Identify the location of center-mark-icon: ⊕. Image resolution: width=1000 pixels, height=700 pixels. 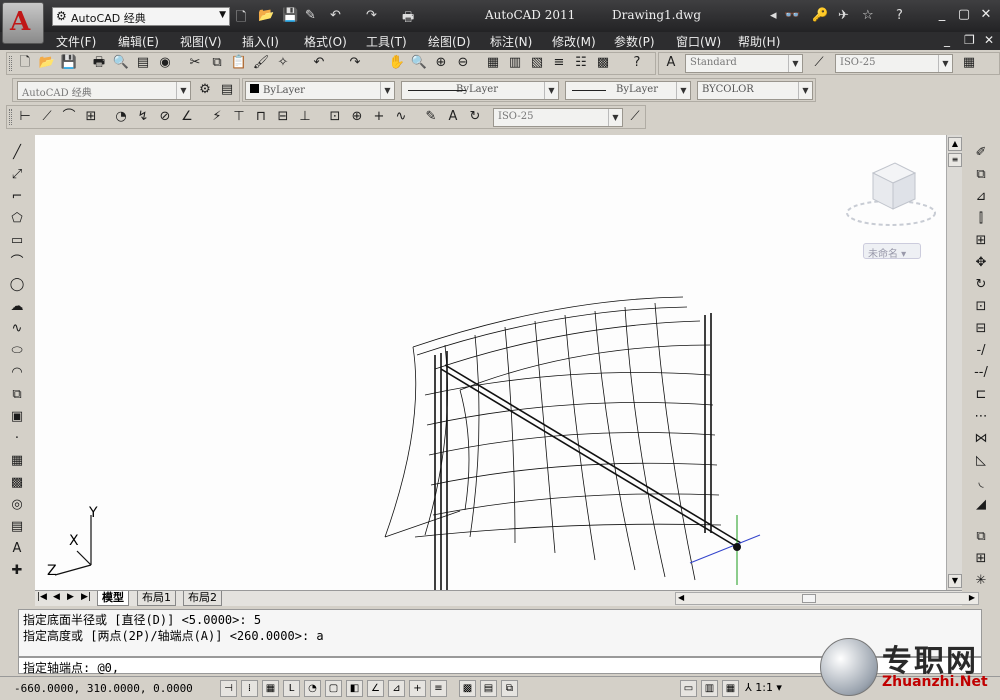
(357, 117).